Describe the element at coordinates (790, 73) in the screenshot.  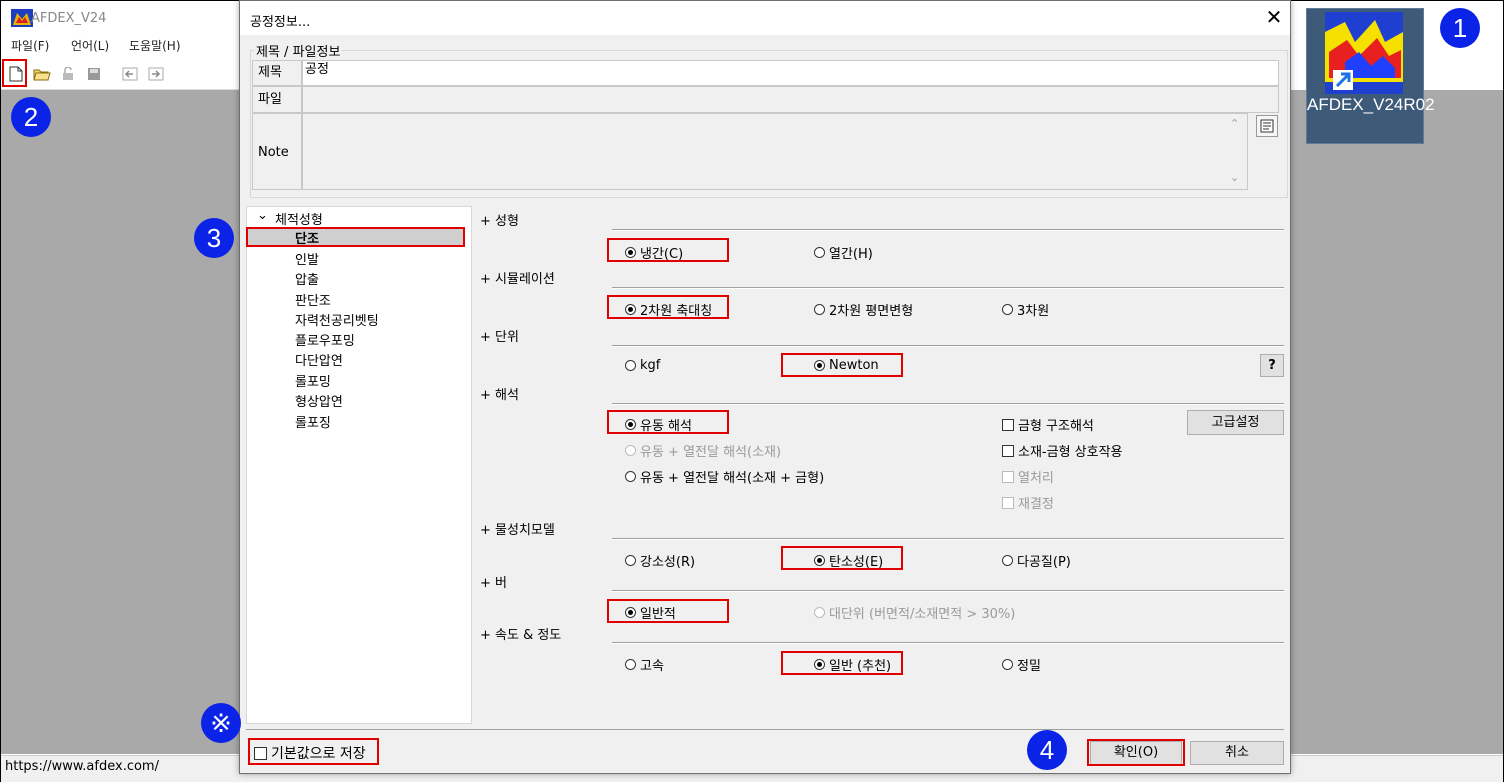
I see `title-field: 공정` at that location.